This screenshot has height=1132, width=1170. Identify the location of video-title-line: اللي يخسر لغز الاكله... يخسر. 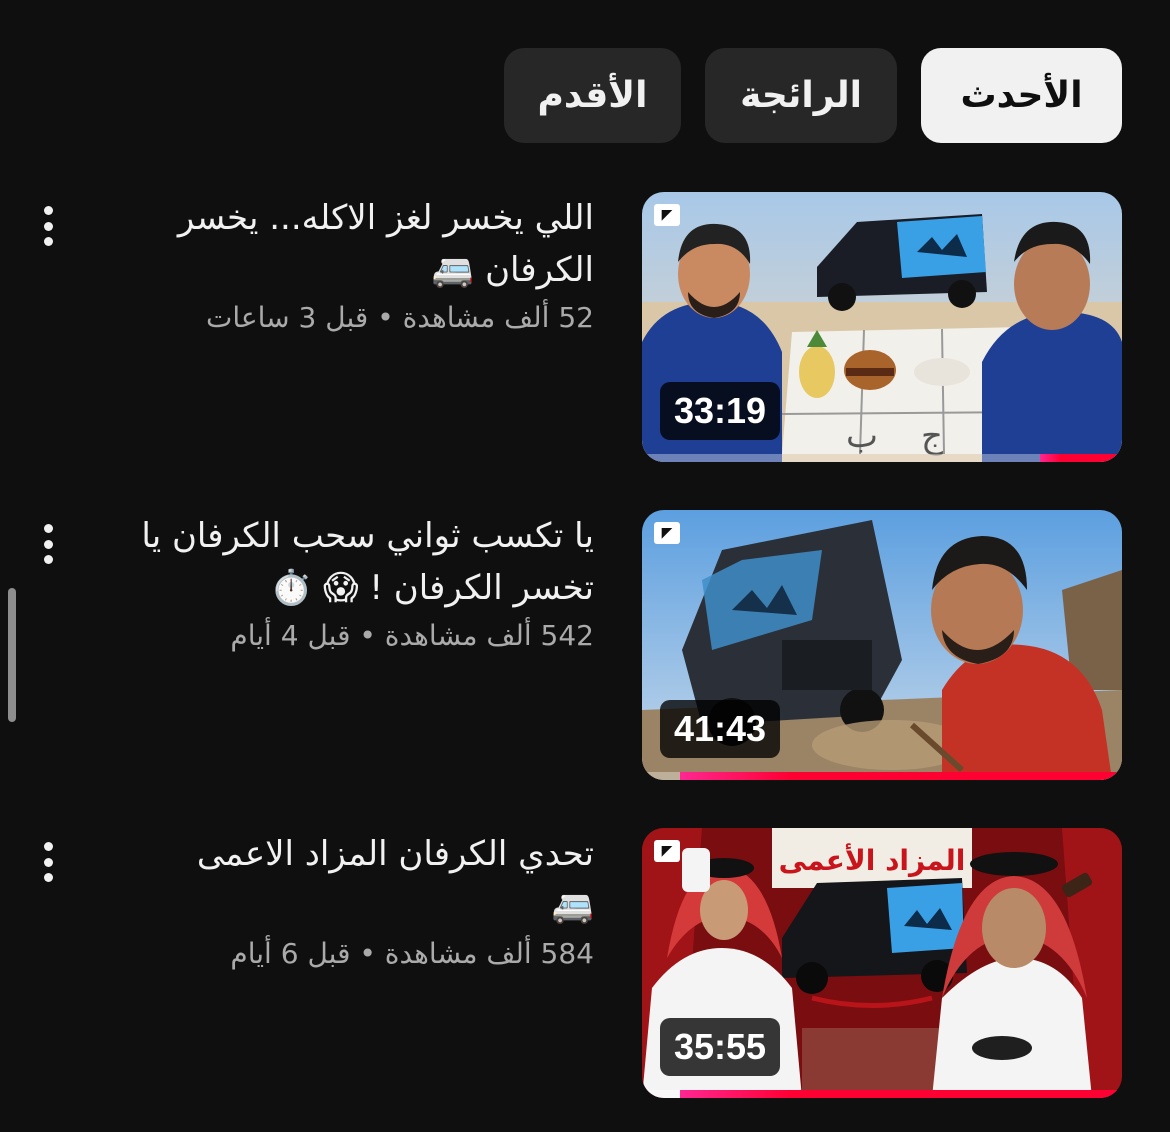
(385, 218).